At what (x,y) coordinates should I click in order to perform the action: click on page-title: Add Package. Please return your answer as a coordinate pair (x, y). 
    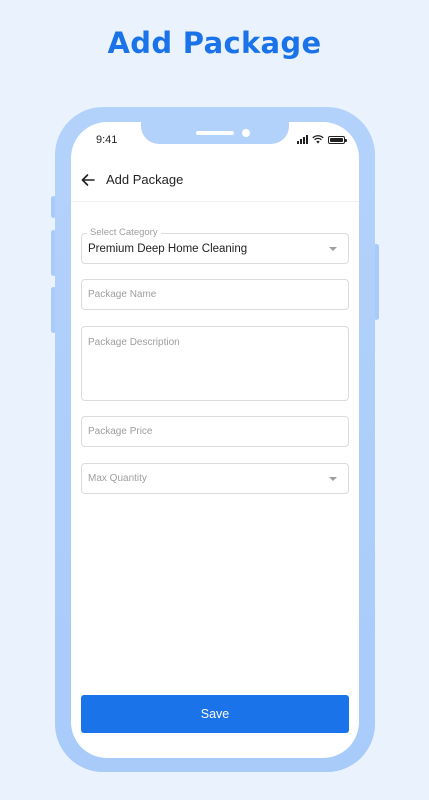
    Looking at the image, I should click on (145, 179).